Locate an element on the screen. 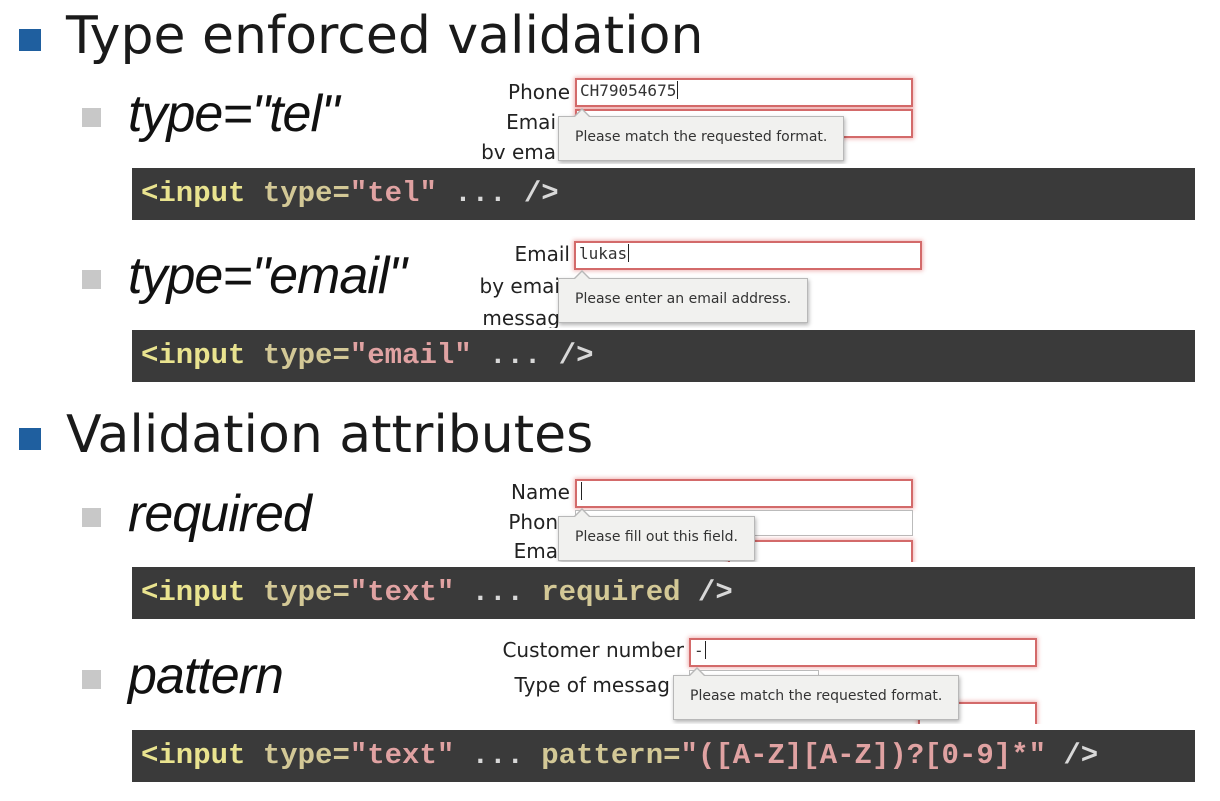 Image resolution: width=1220 pixels, height=801 pixels. name-input is located at coordinates (744, 493).